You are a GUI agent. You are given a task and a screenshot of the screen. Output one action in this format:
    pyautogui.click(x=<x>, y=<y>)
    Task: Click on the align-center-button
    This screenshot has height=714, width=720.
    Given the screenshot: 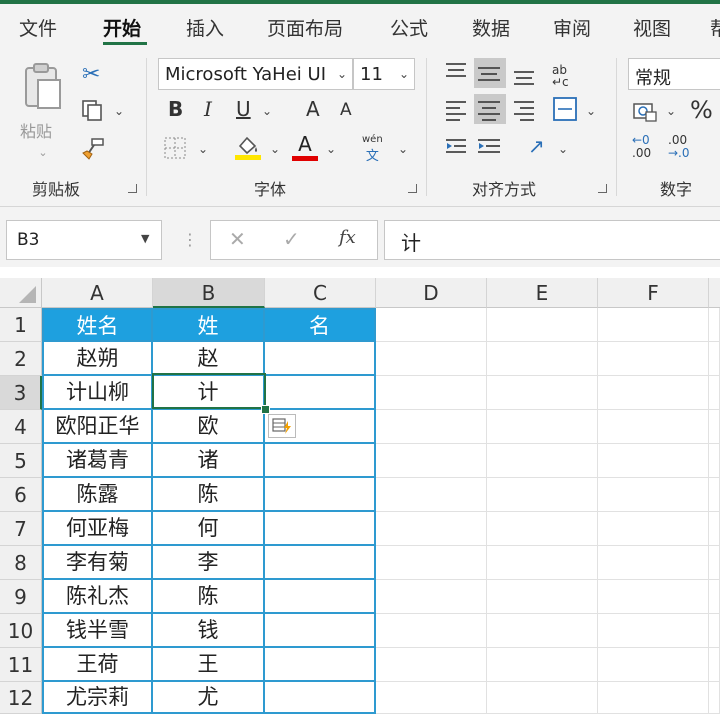 What is the action you would take?
    pyautogui.click(x=494, y=109)
    